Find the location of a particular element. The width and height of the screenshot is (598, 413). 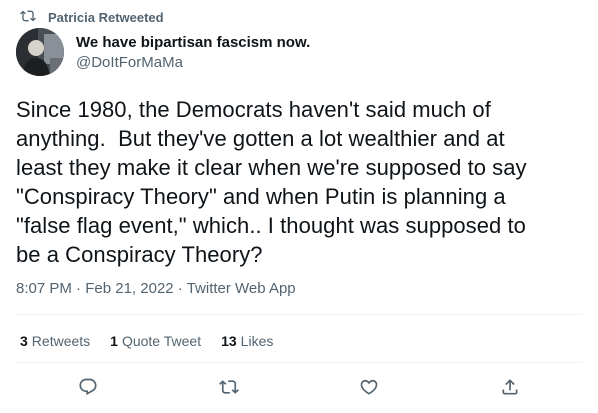

retweet-notice-text: Patricia Retweeted is located at coordinates (106, 17).